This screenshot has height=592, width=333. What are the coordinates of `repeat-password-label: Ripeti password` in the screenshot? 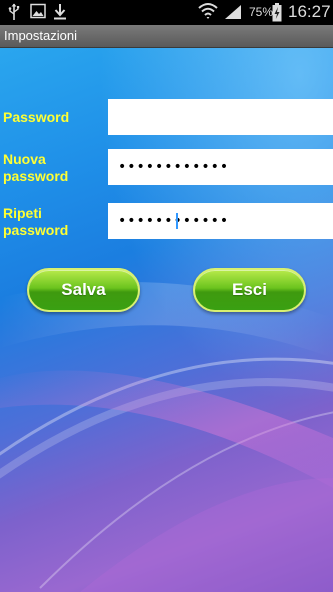 It's located at (35, 222).